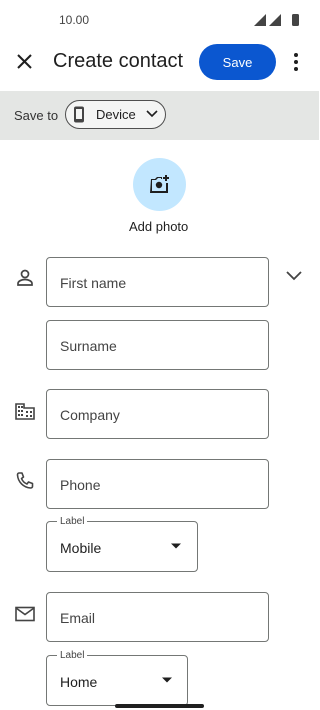 This screenshot has width=320, height=710. I want to click on company-placeholder: Company, so click(90, 415).